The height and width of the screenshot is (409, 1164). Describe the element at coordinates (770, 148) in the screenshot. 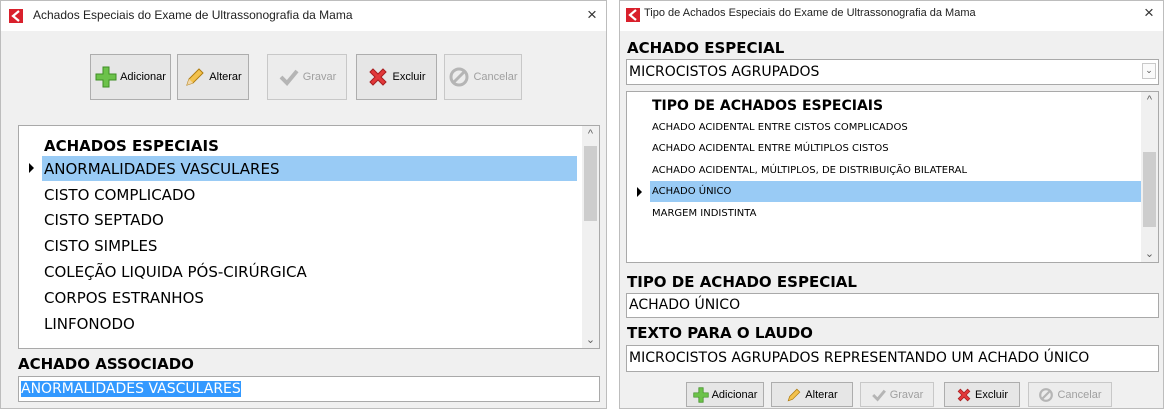

I see `list-item: ACHADO ACIDENTAL ENTRE MÚLTIPLOS CISTOS` at that location.